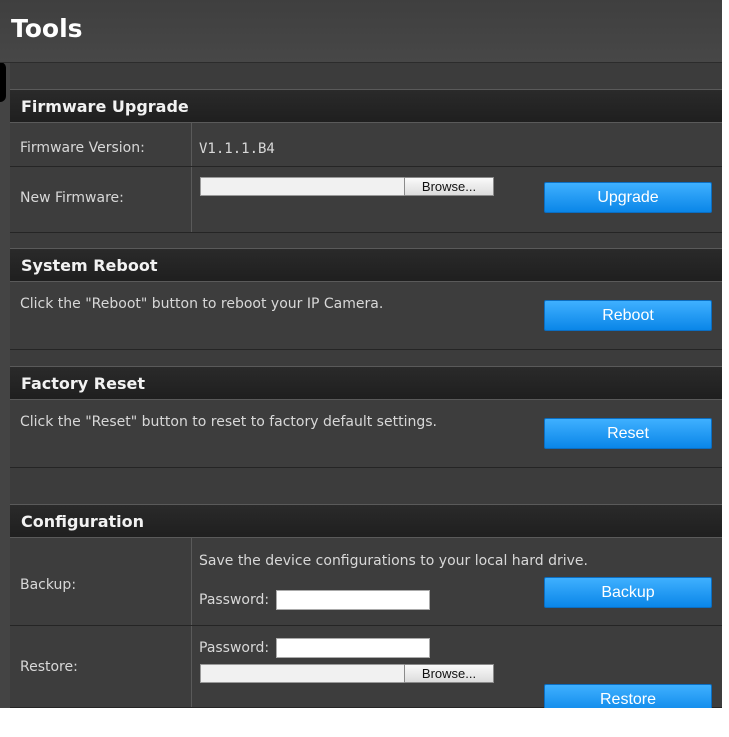 Image resolution: width=729 pixels, height=737 pixels. What do you see at coordinates (628, 433) in the screenshot?
I see `reset-button: Reset` at bounding box center [628, 433].